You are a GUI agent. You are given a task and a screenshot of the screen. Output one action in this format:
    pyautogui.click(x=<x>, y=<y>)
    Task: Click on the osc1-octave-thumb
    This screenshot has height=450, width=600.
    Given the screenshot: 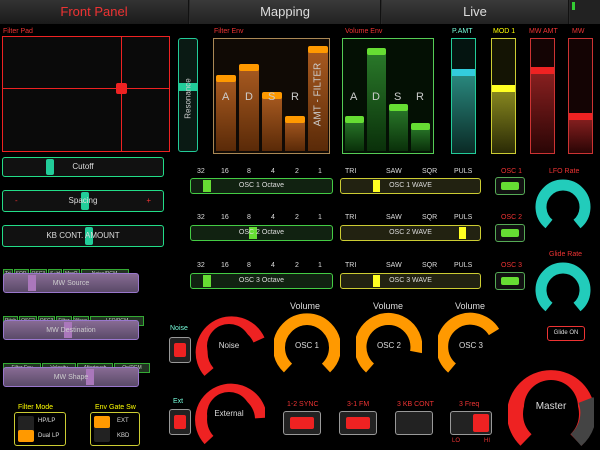 What is the action you would take?
    pyautogui.click(x=207, y=186)
    